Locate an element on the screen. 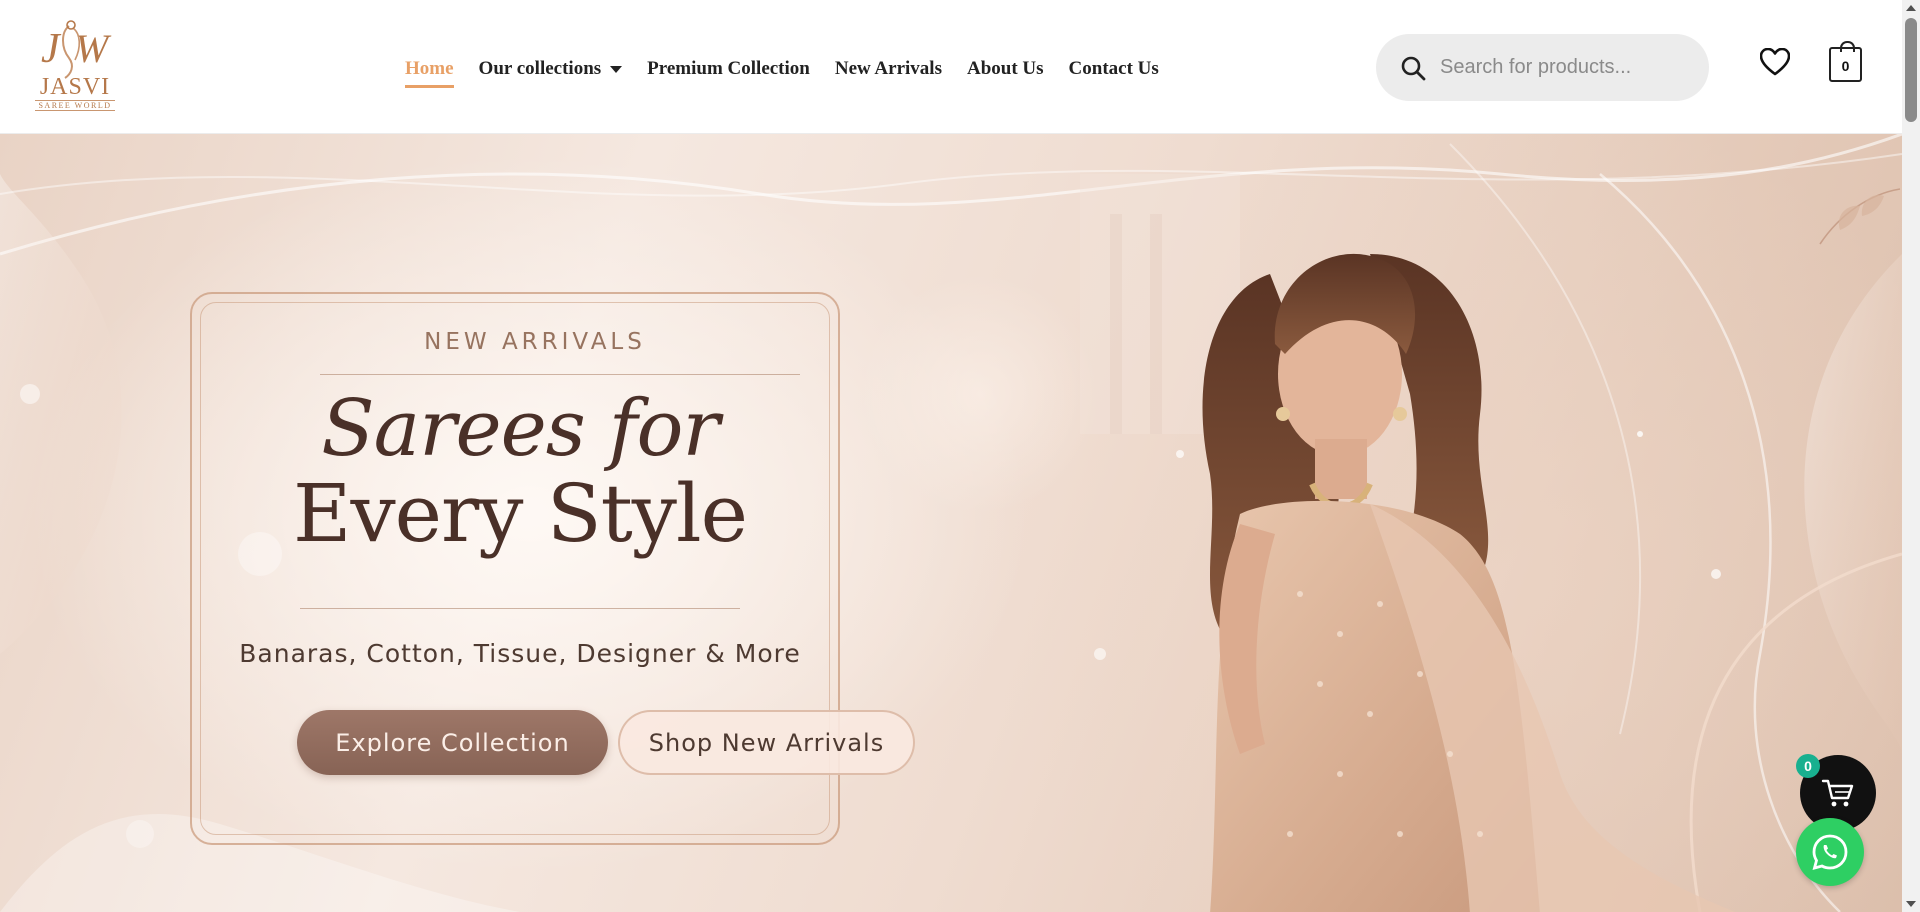 This screenshot has width=1920, height=912. nav-item-about-us: About Us is located at coordinates (1005, 69).